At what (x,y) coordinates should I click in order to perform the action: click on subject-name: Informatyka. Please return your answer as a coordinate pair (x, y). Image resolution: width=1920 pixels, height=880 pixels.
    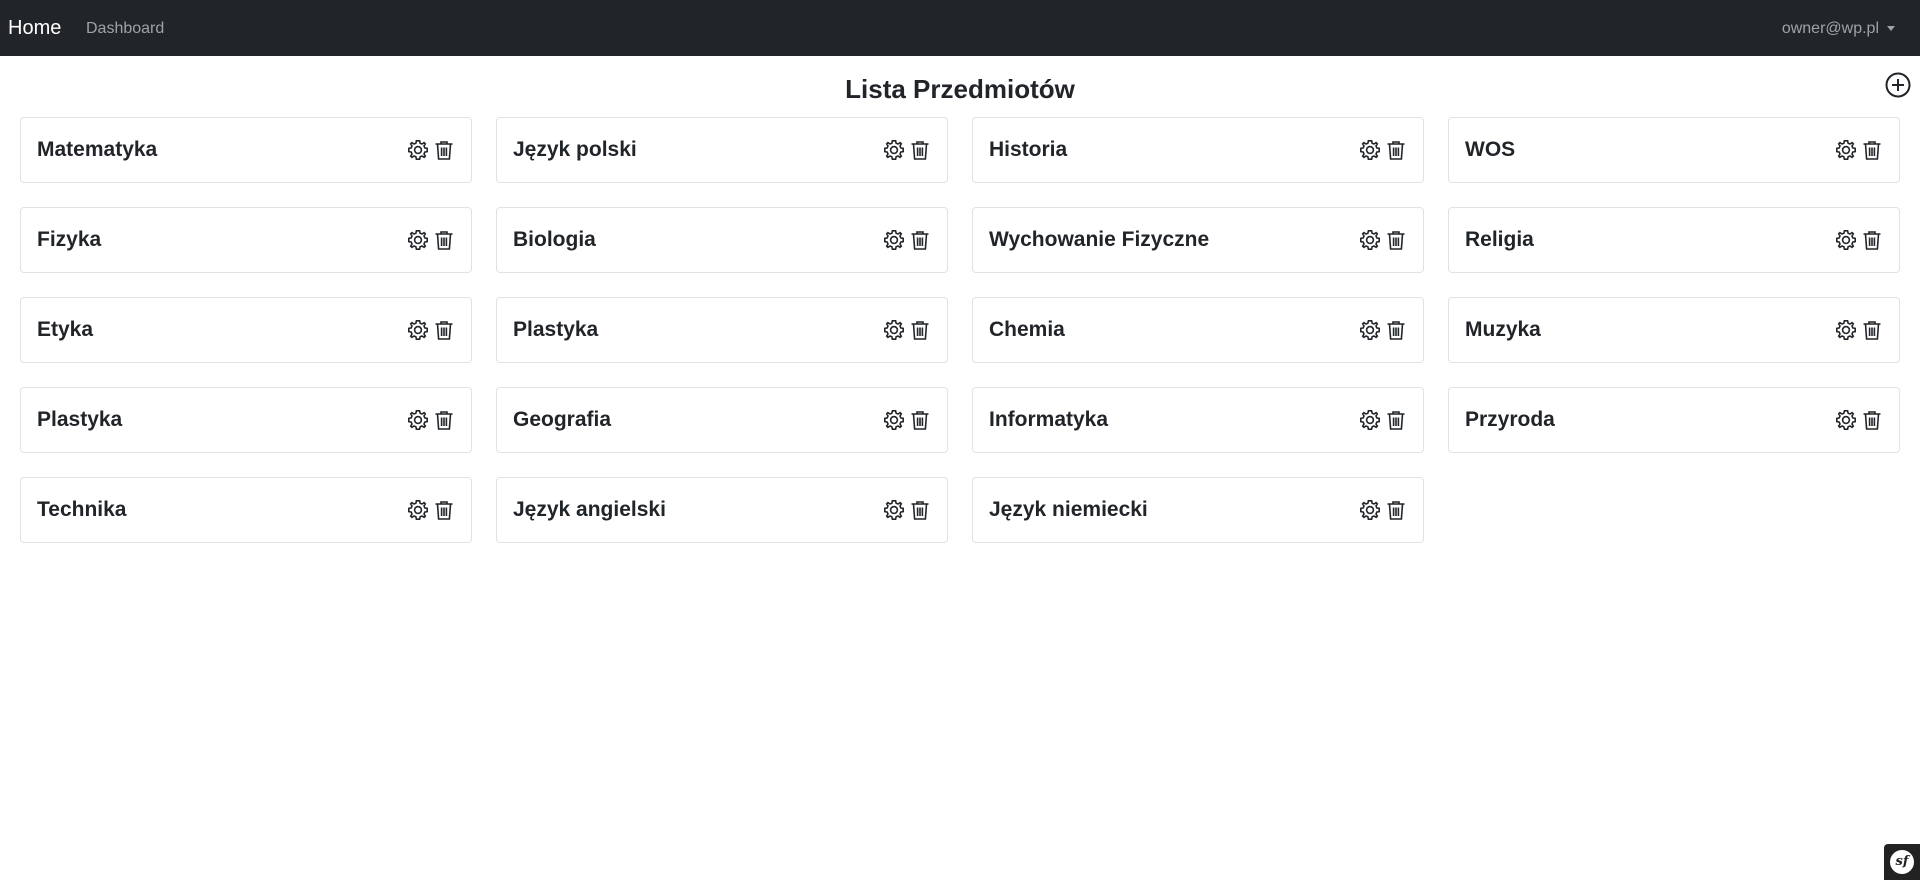
    Looking at the image, I should click on (1049, 419).